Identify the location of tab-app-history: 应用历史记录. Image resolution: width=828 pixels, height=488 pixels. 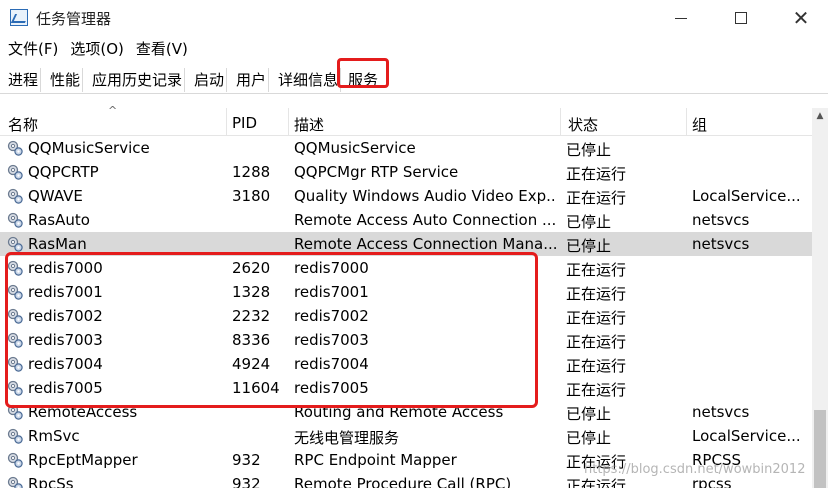
(138, 80).